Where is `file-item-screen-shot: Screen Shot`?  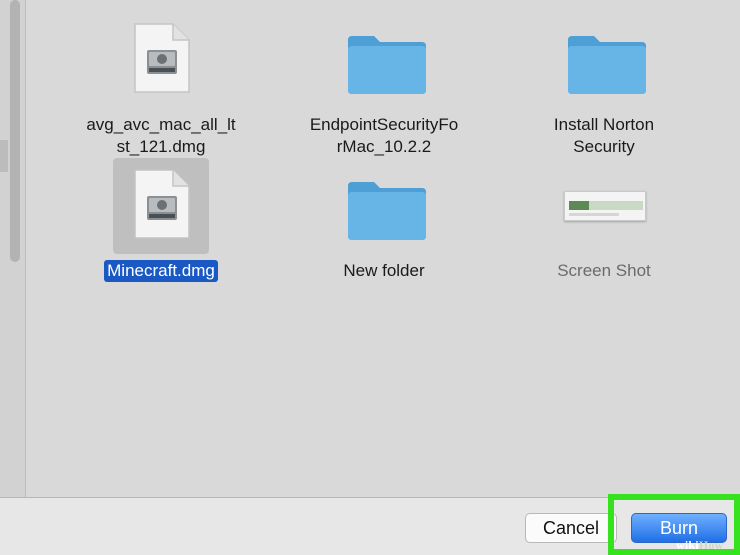
file-item-screen-shot: Screen Shot is located at coordinates (604, 220).